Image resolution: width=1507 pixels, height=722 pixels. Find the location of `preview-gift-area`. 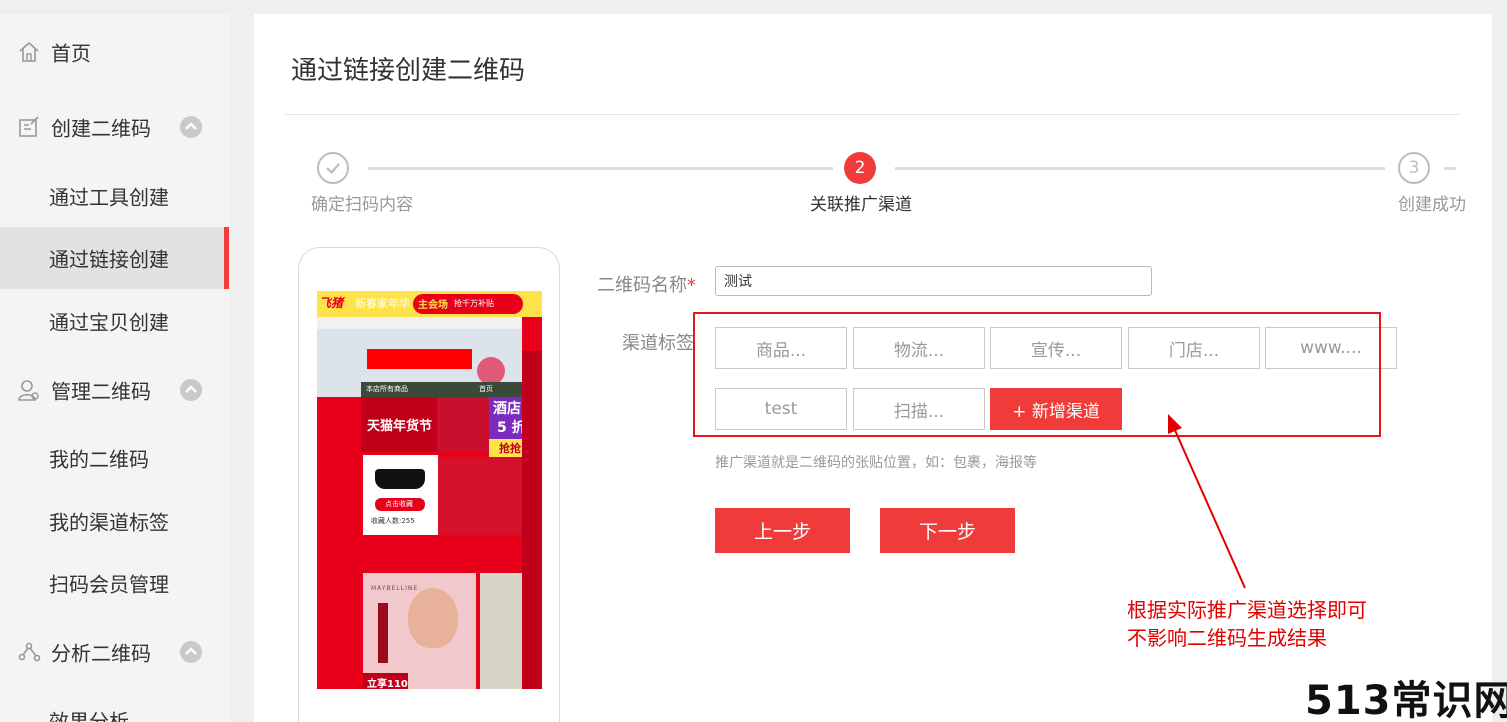

preview-gift-area is located at coordinates (480, 496).